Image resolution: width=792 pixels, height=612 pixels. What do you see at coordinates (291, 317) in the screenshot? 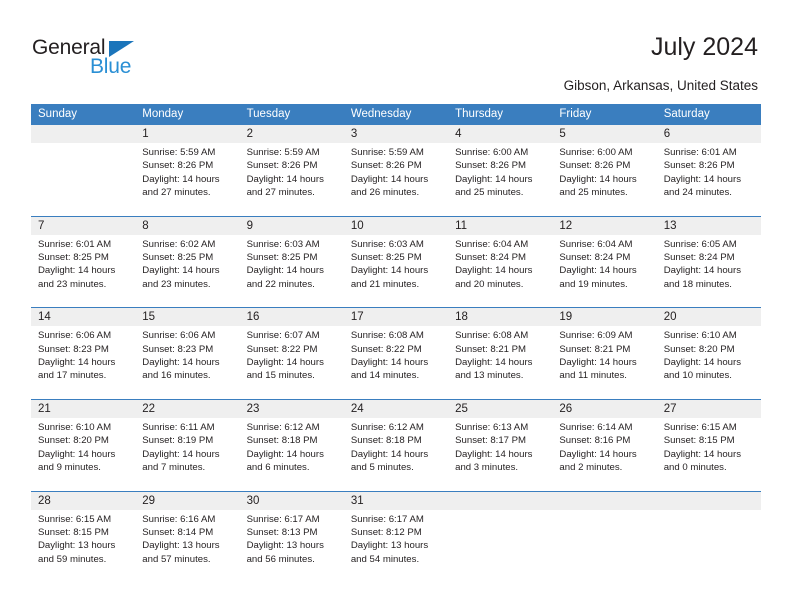
I see `day-number: 16` at bounding box center [291, 317].